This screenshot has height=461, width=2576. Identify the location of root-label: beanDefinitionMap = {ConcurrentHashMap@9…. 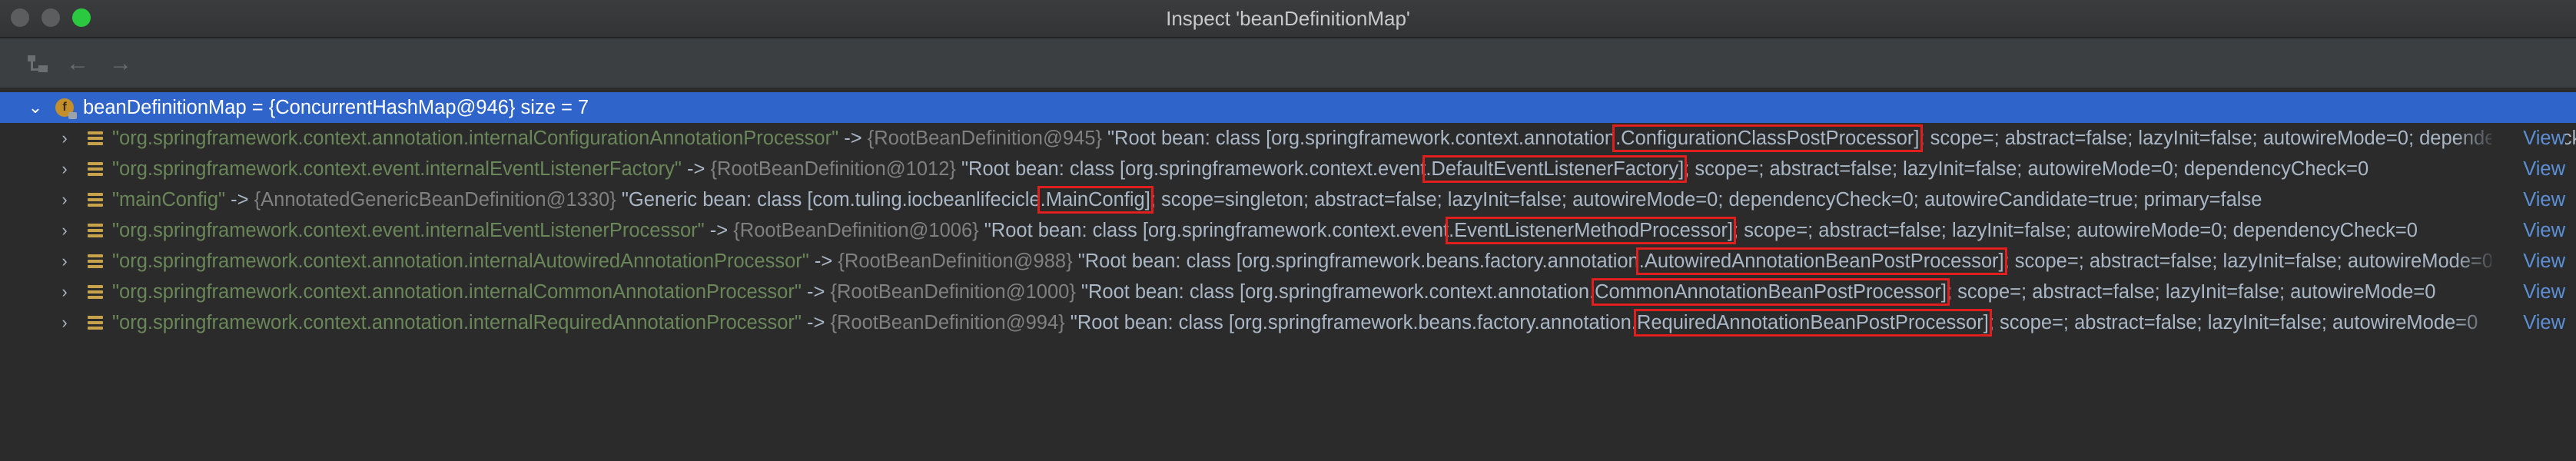
(336, 107).